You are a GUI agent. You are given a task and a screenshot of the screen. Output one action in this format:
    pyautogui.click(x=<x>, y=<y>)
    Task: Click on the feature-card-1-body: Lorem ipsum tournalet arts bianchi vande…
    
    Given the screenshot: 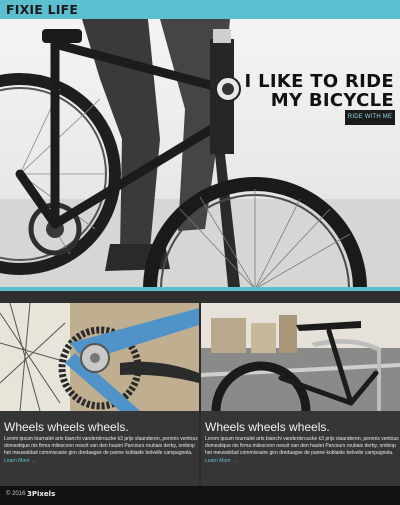 What is the action you would take?
    pyautogui.click(x=101, y=446)
    